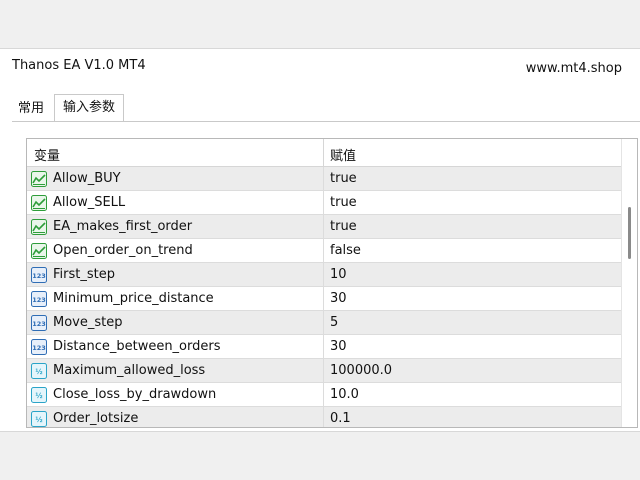 The image size is (640, 480). Describe the element at coordinates (123, 226) in the screenshot. I see `parameter-name: EA_makes_first_order` at that location.